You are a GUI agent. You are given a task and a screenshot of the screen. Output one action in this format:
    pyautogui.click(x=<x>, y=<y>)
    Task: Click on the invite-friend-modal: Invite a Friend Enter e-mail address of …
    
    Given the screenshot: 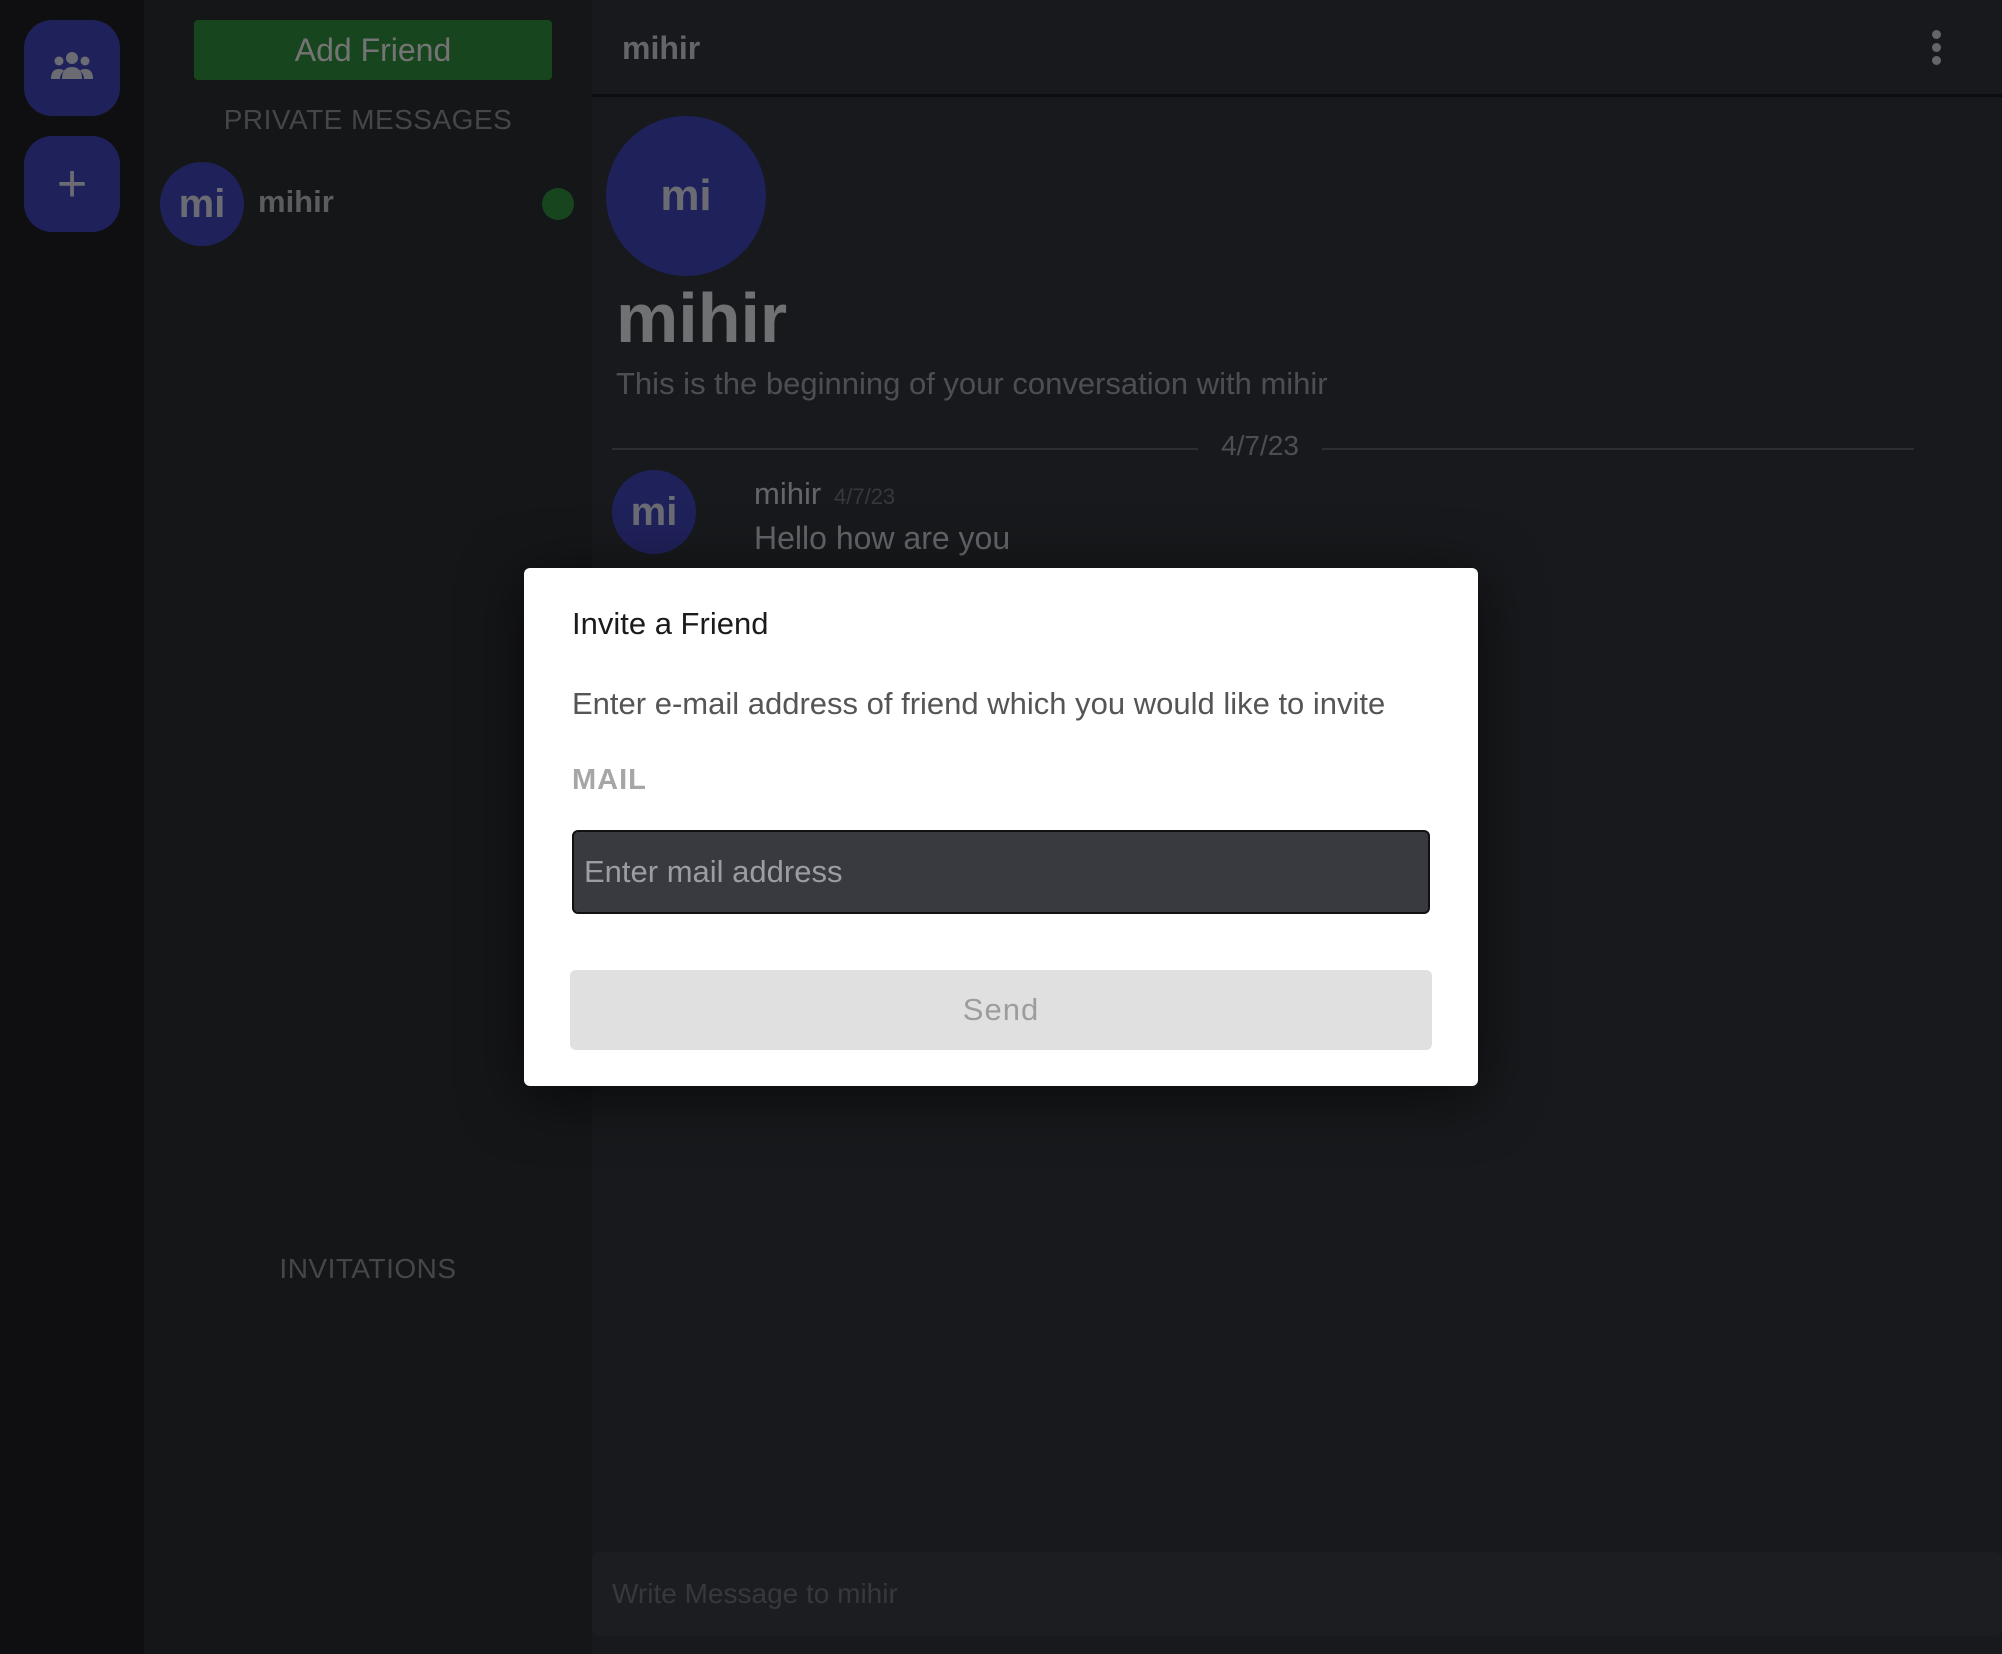 What is the action you would take?
    pyautogui.click(x=1001, y=827)
    